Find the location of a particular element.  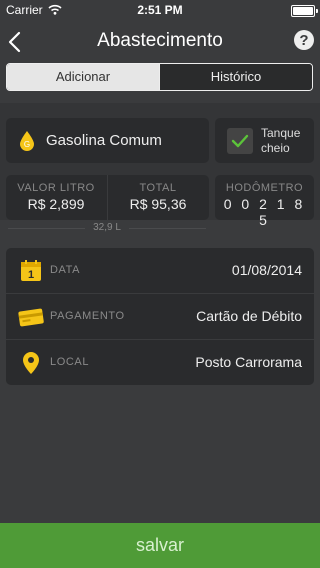

tab-historico: Histórico is located at coordinates (235, 77).